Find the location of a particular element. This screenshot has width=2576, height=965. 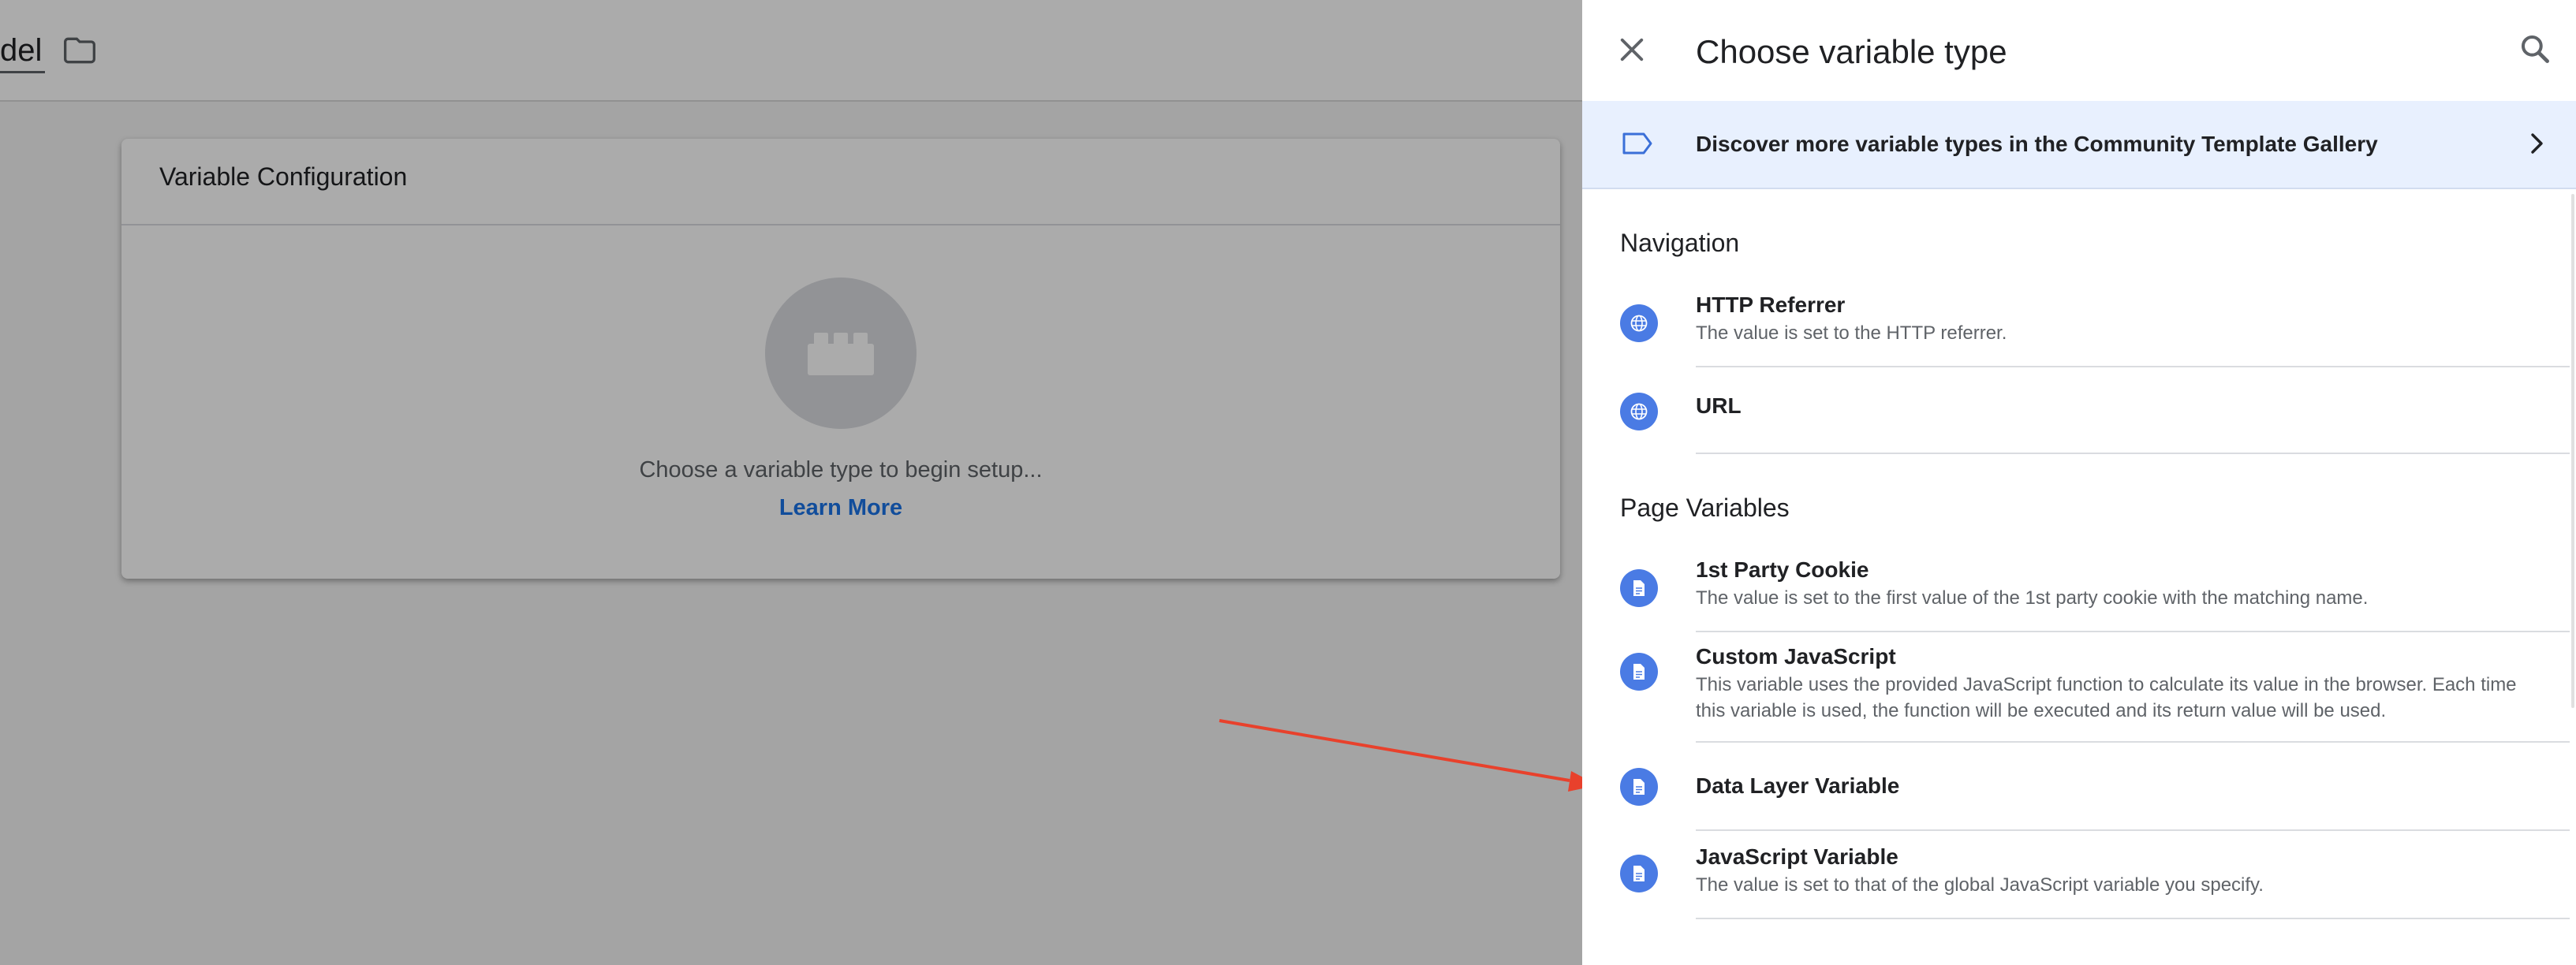

tag-icon is located at coordinates (1637, 143).